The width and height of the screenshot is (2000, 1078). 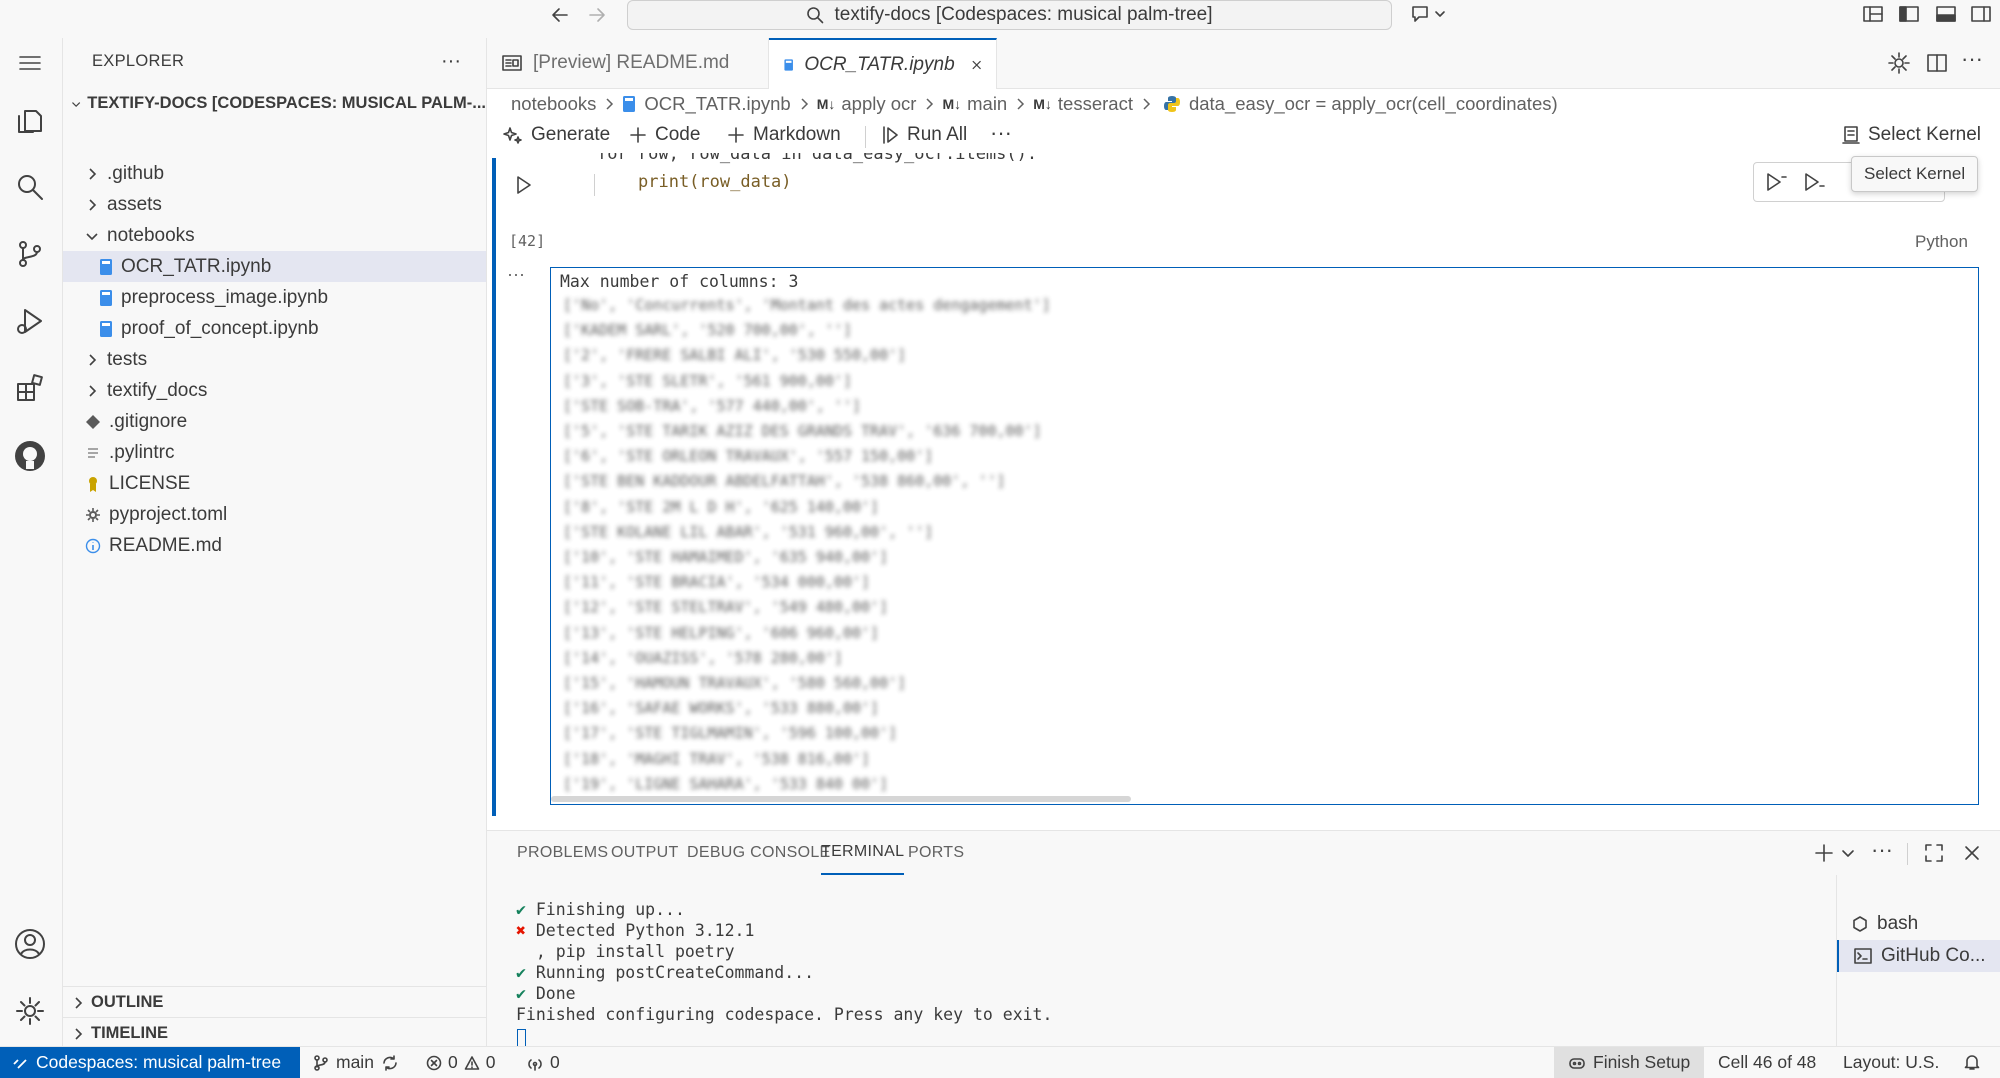 I want to click on timeline-section: TIMELINE, so click(x=274, y=1033).